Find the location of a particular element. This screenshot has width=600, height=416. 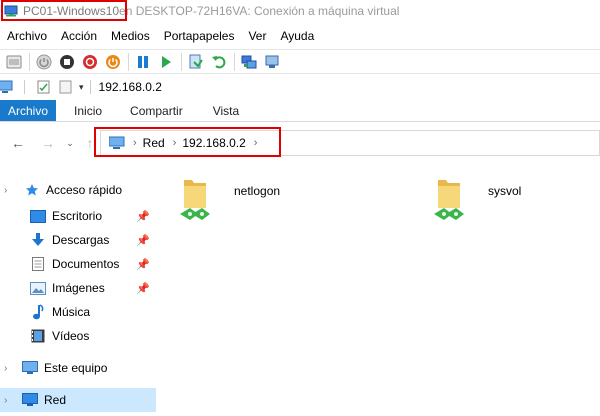

menu-ayuda: Ayuda is located at coordinates (297, 36).